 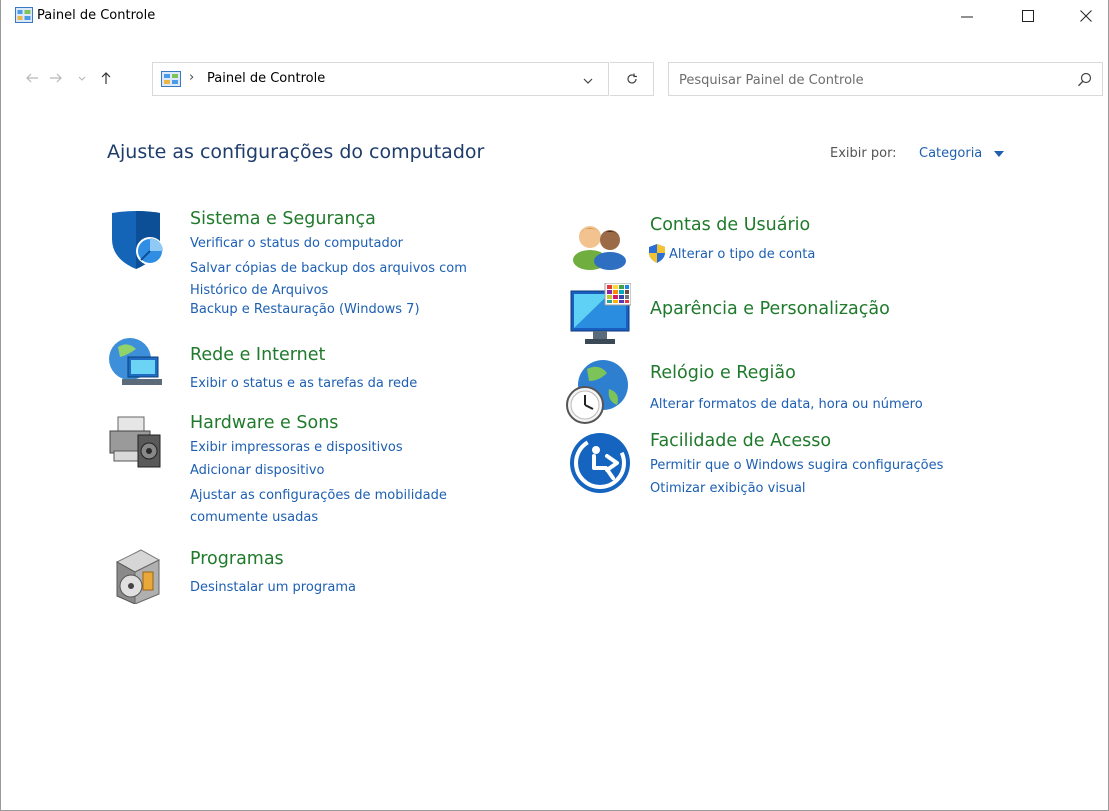 What do you see at coordinates (999, 154) in the screenshot?
I see `dropdown-arrow-icon` at bounding box center [999, 154].